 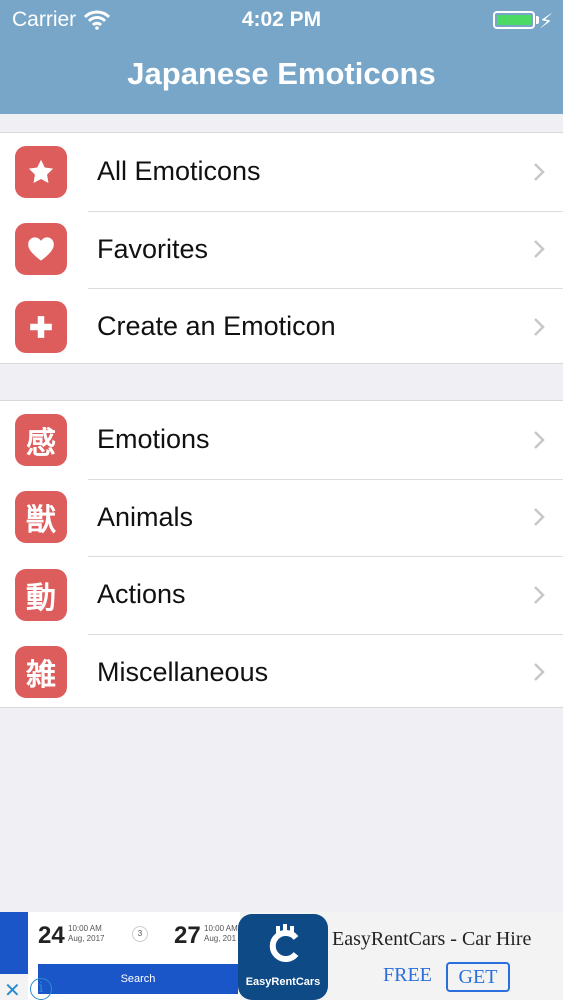 I want to click on close-icon: ✕, so click(x=12, y=989).